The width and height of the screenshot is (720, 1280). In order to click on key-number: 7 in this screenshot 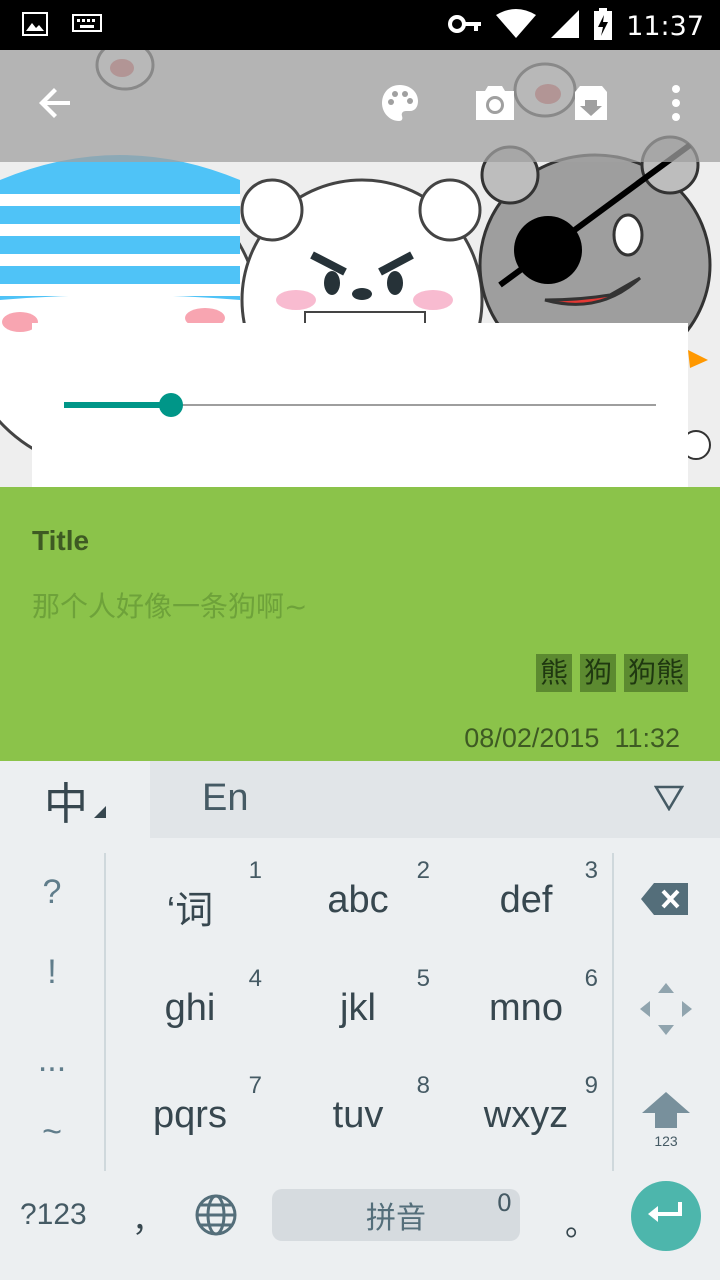, I will do `click(255, 1085)`.